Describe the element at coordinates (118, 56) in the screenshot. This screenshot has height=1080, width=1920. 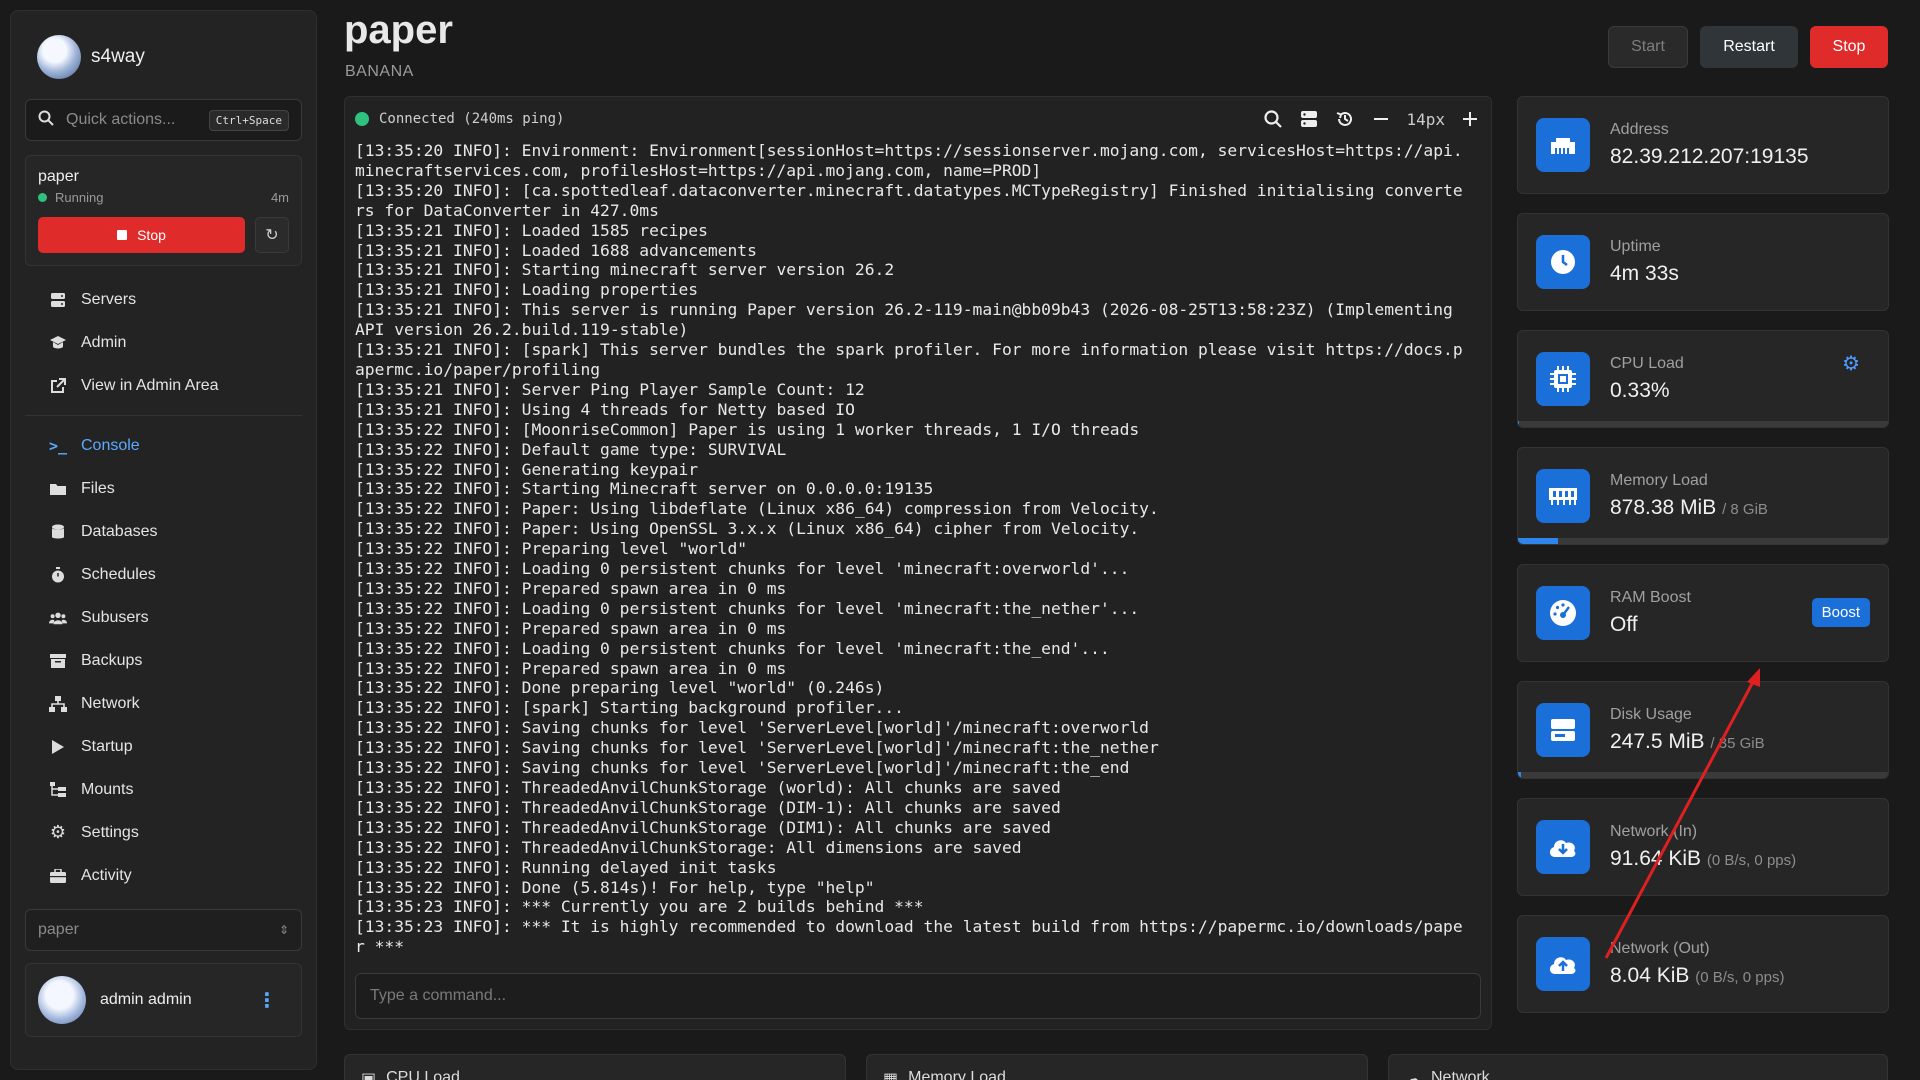
I see `brand-name: s4way` at that location.